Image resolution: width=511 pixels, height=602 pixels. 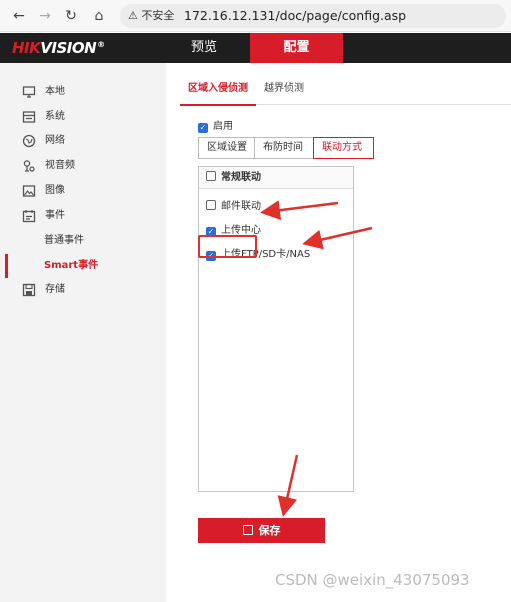 I want to click on sidebar-item-label: 网络, so click(x=55, y=140).